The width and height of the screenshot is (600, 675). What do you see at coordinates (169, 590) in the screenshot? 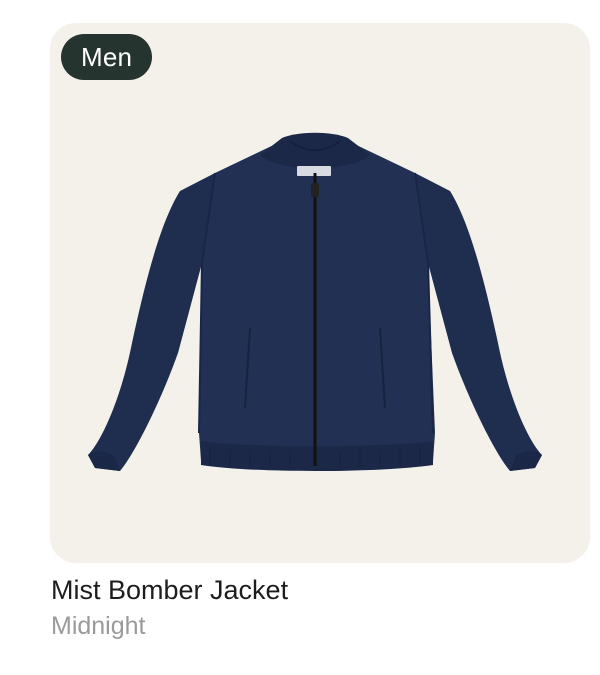
I see `product-name: Mist Bomber Jacket` at bounding box center [169, 590].